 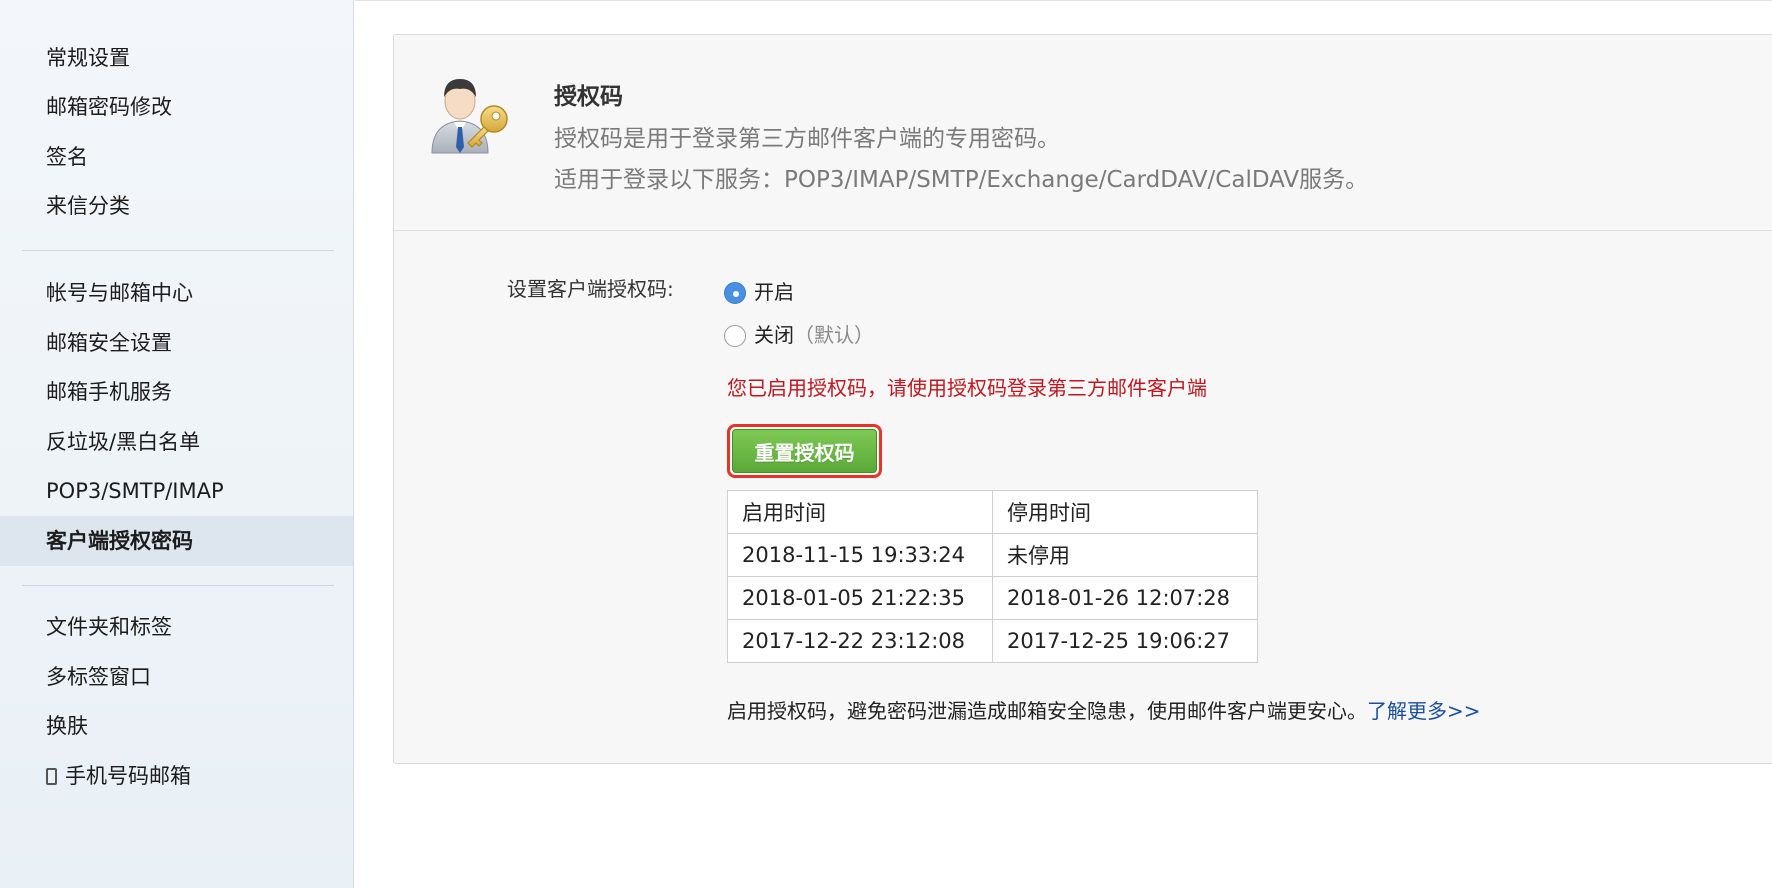 I want to click on sidebar-item-pop3-smtp-imap: POP3/SMTP/IMAP, so click(x=176, y=491).